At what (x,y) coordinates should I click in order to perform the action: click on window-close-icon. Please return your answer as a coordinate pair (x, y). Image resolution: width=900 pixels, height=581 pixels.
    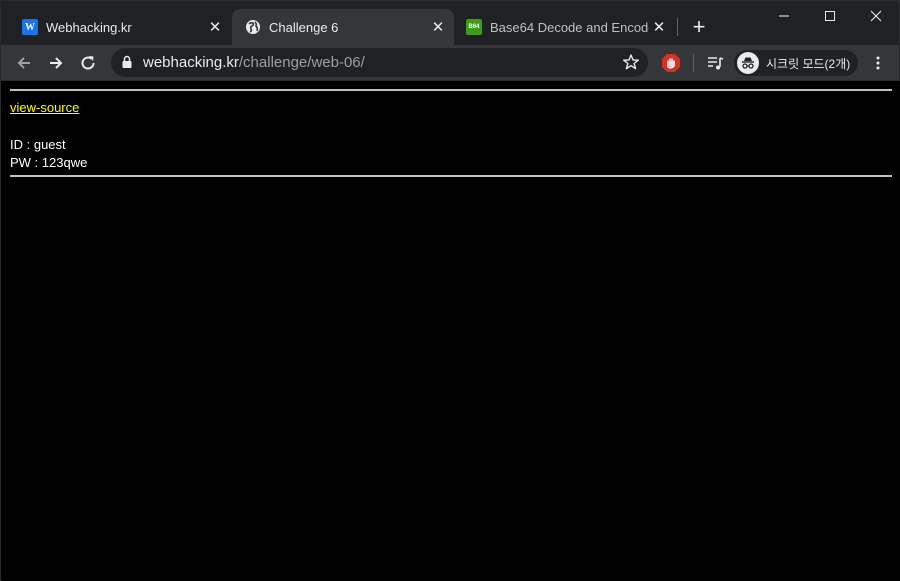
    Looking at the image, I should click on (876, 16).